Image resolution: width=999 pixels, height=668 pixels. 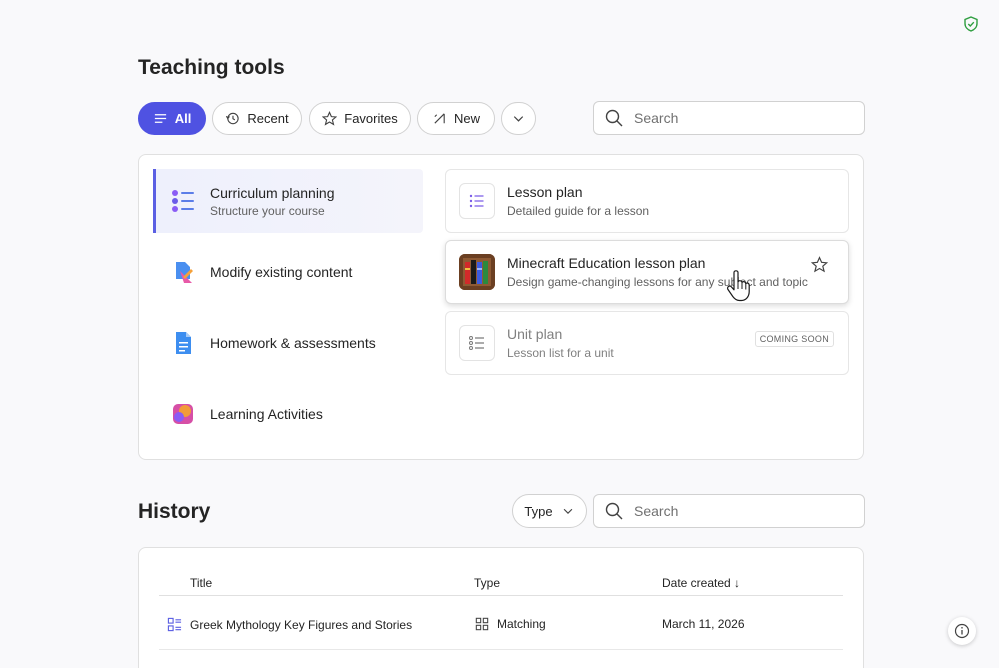 I want to click on tool-subtitle: Detailed guide for a lesson, so click(x=578, y=211).